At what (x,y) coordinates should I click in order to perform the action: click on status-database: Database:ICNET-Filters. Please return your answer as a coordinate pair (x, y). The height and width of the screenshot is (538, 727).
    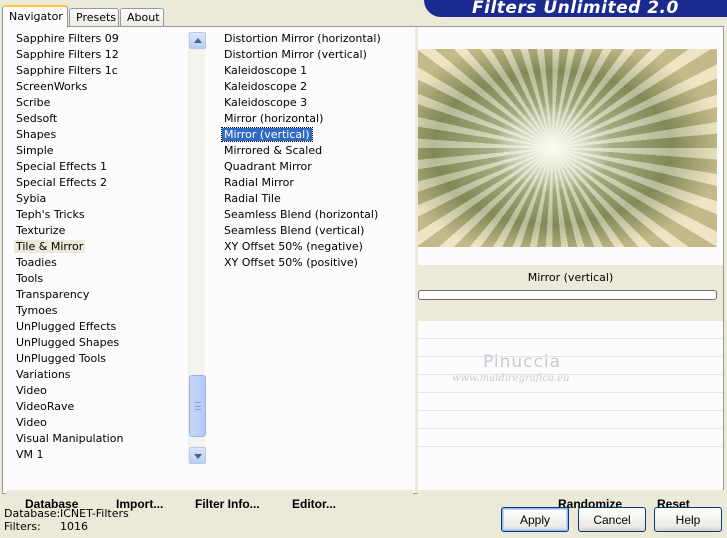
    Looking at the image, I should click on (66, 513).